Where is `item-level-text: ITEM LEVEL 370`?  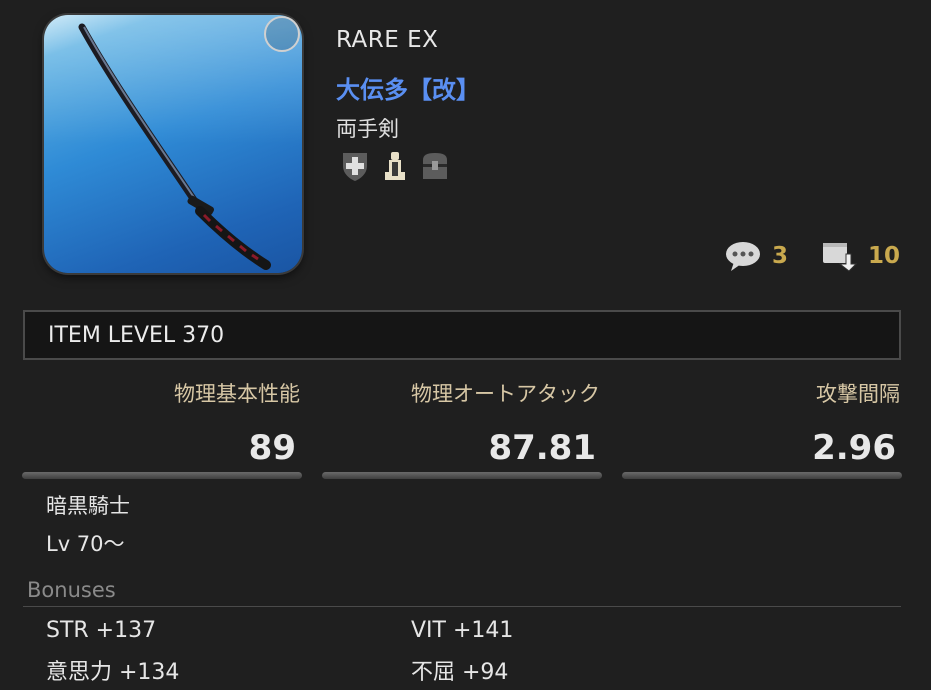
item-level-text: ITEM LEVEL 370 is located at coordinates (136, 335).